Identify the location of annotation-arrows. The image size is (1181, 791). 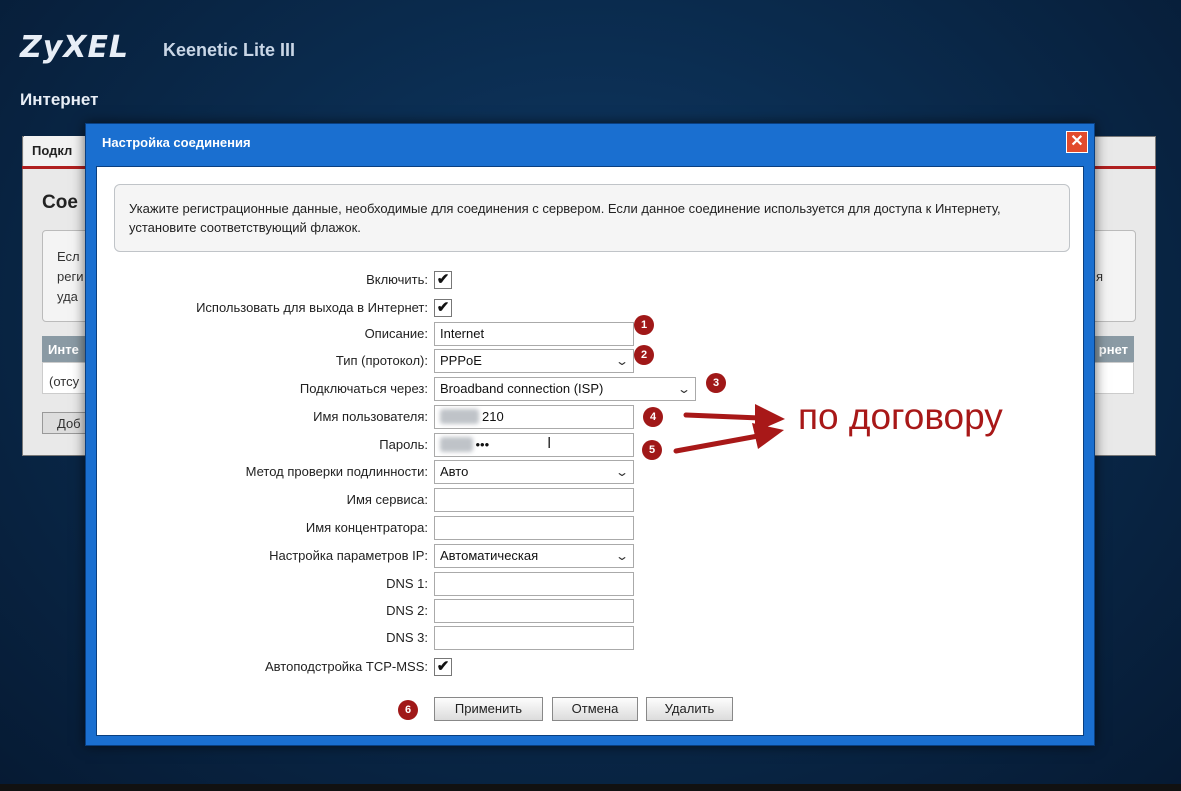
(729, 429).